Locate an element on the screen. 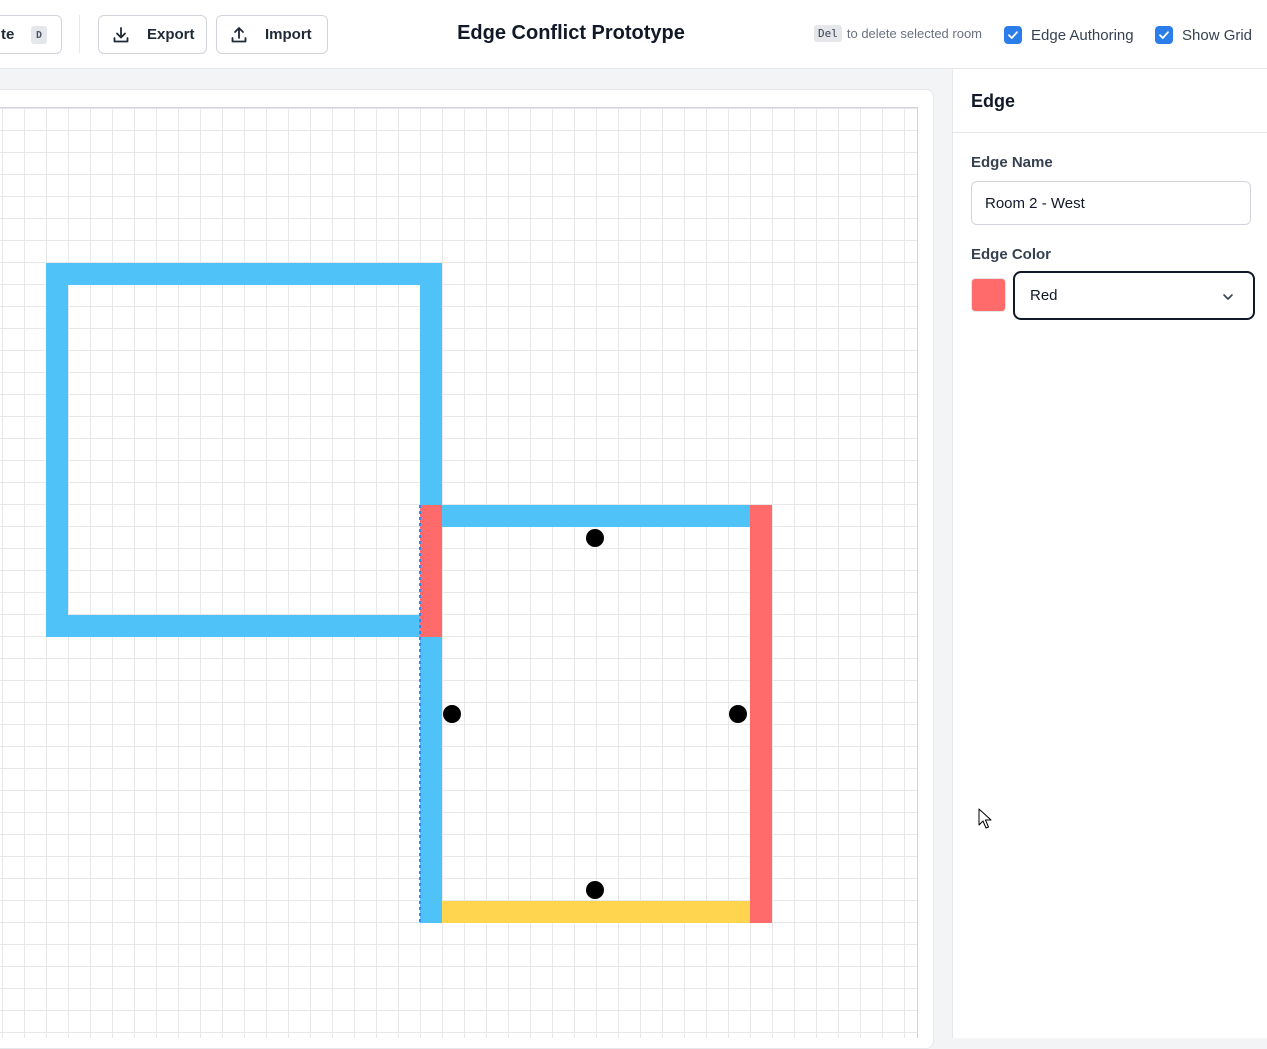 The height and width of the screenshot is (1049, 1267). room-2-north-edge is located at coordinates (596, 516).